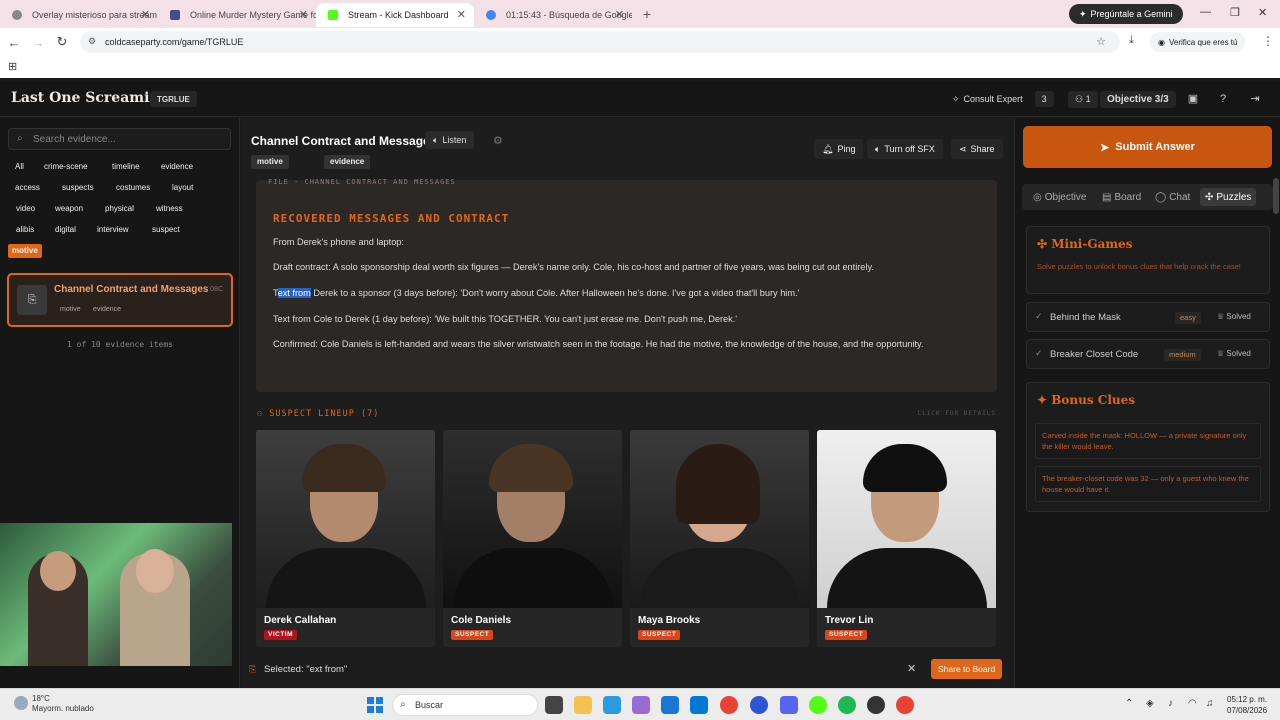 Image resolution: width=1280 pixels, height=720 pixels. Describe the element at coordinates (1268, 41) in the screenshot. I see `menu-icon: ⋮` at that location.